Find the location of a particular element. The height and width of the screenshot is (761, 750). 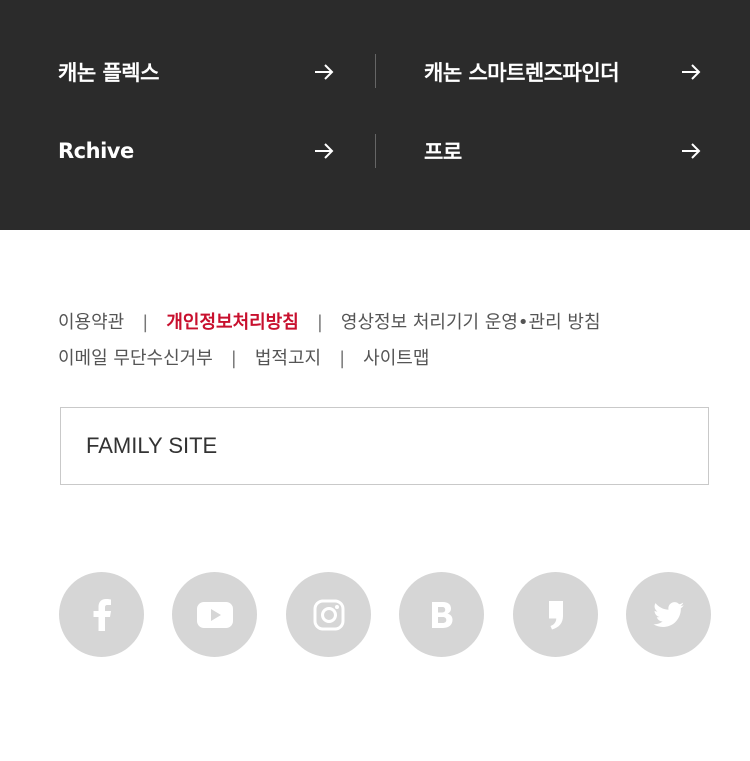

post-button is located at coordinates (555, 614).